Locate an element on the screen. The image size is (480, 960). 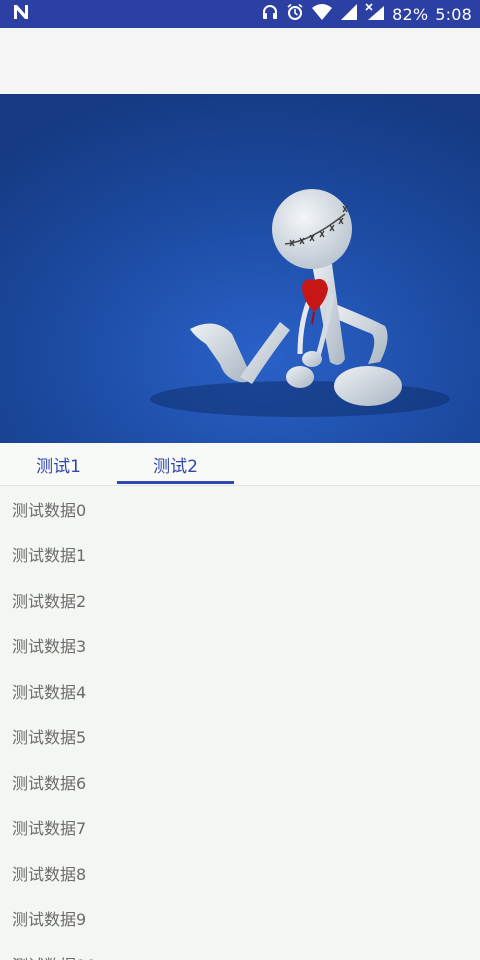
wifi-icon is located at coordinates (322, 14).